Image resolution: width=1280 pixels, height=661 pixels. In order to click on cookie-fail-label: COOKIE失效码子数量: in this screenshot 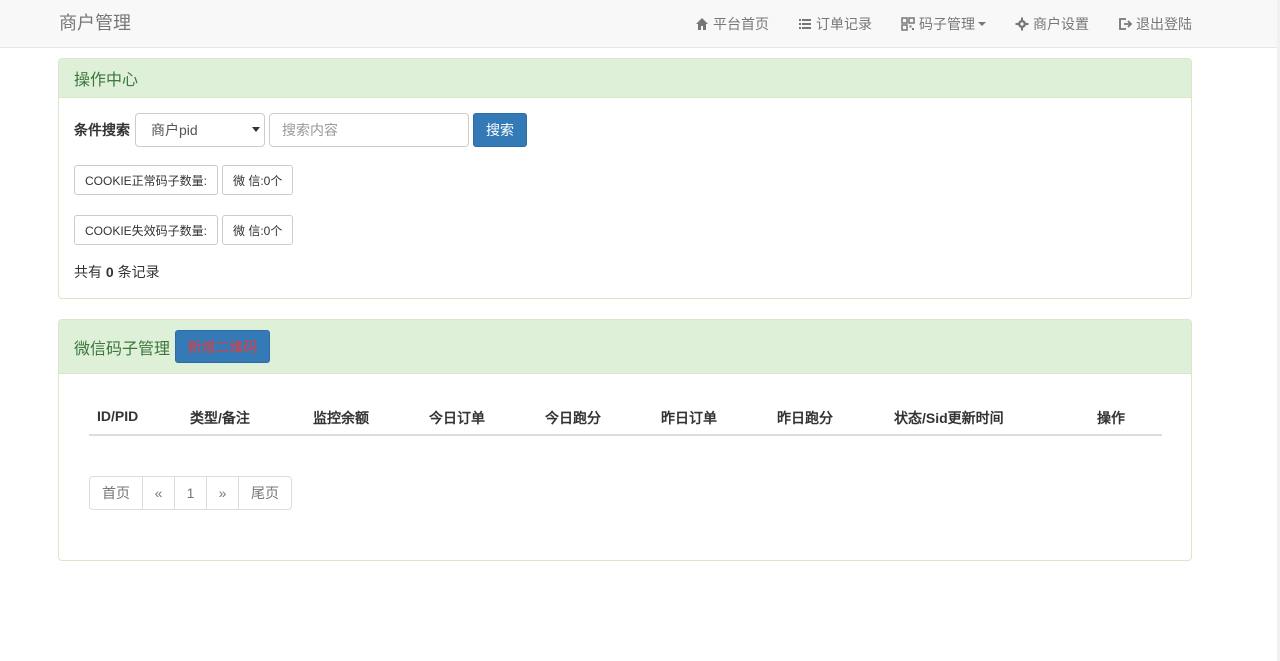, I will do `click(146, 230)`.